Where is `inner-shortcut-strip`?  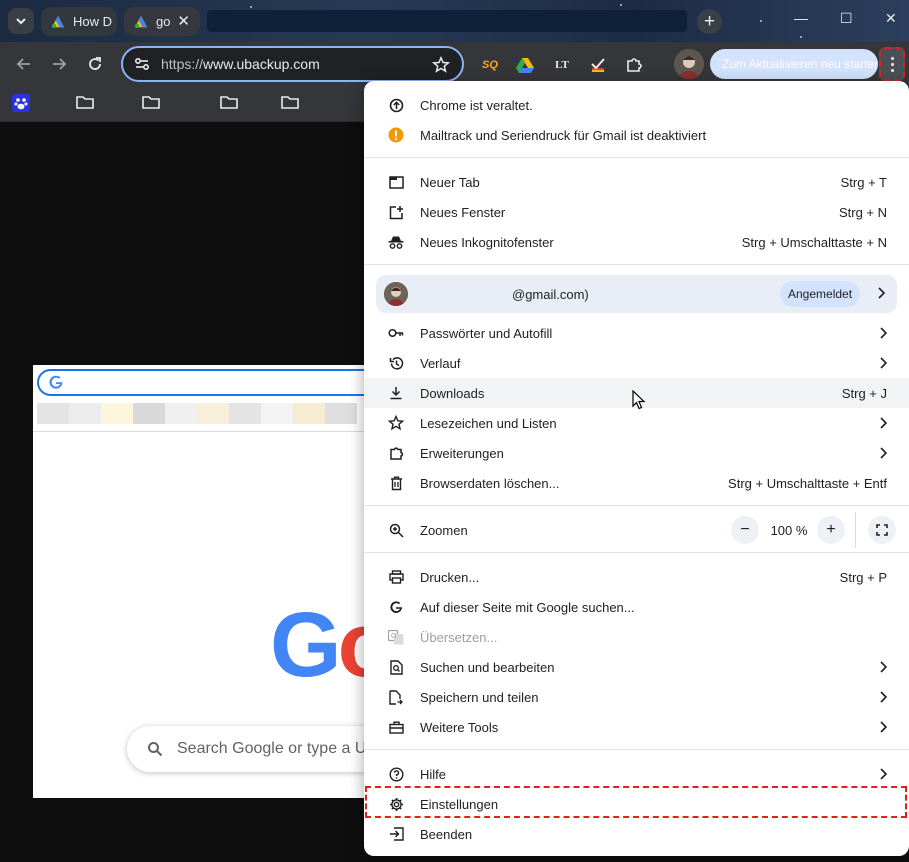
inner-shortcut-strip is located at coordinates (197, 413).